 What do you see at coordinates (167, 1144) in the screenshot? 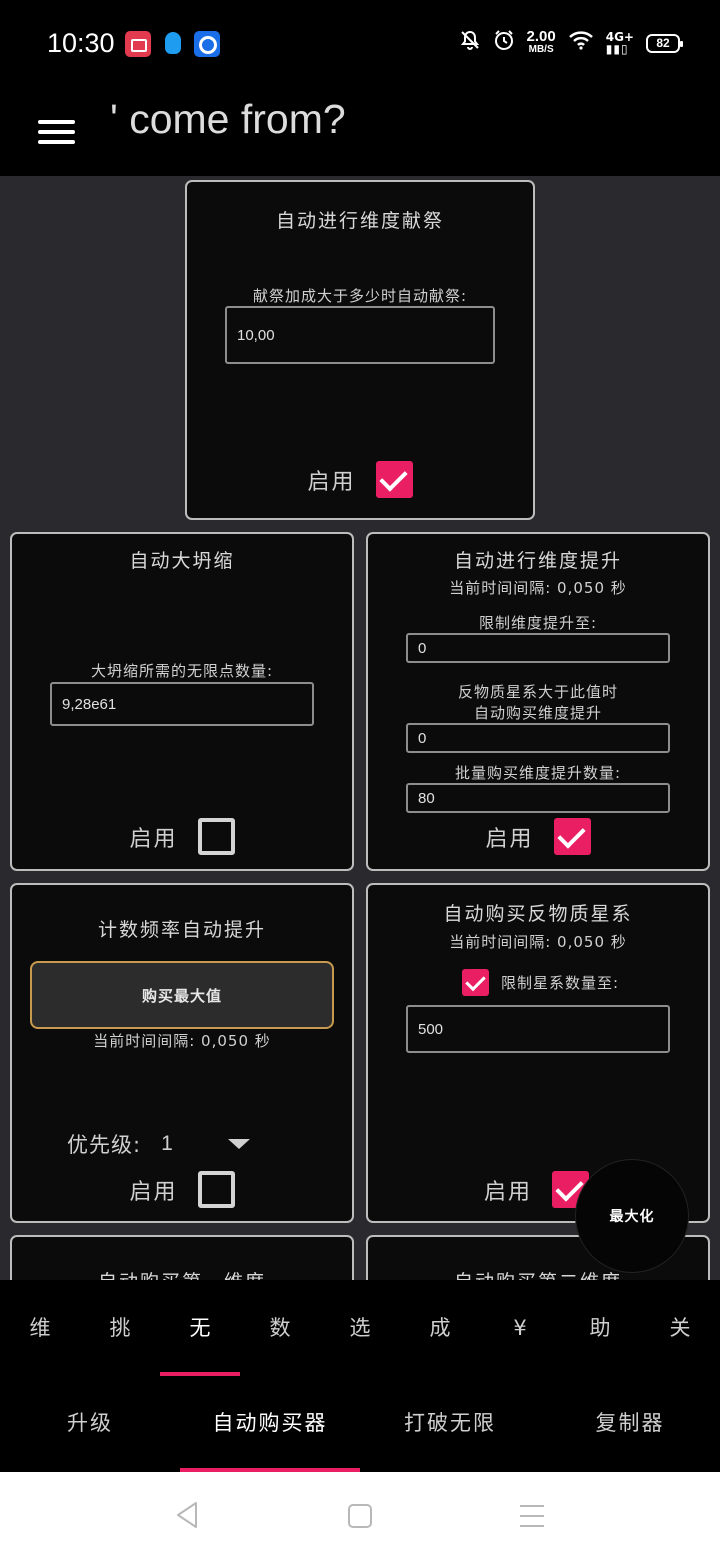
I see `priority-value: 1` at bounding box center [167, 1144].